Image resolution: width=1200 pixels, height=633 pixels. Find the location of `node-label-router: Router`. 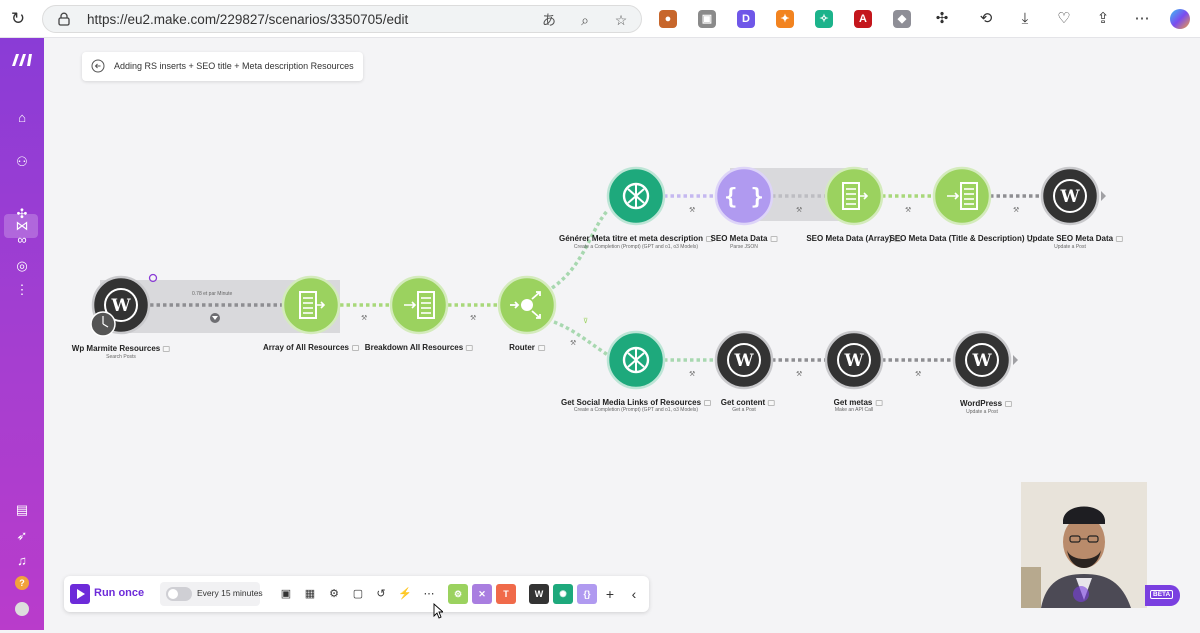

node-label-router: Router is located at coordinates (527, 347).